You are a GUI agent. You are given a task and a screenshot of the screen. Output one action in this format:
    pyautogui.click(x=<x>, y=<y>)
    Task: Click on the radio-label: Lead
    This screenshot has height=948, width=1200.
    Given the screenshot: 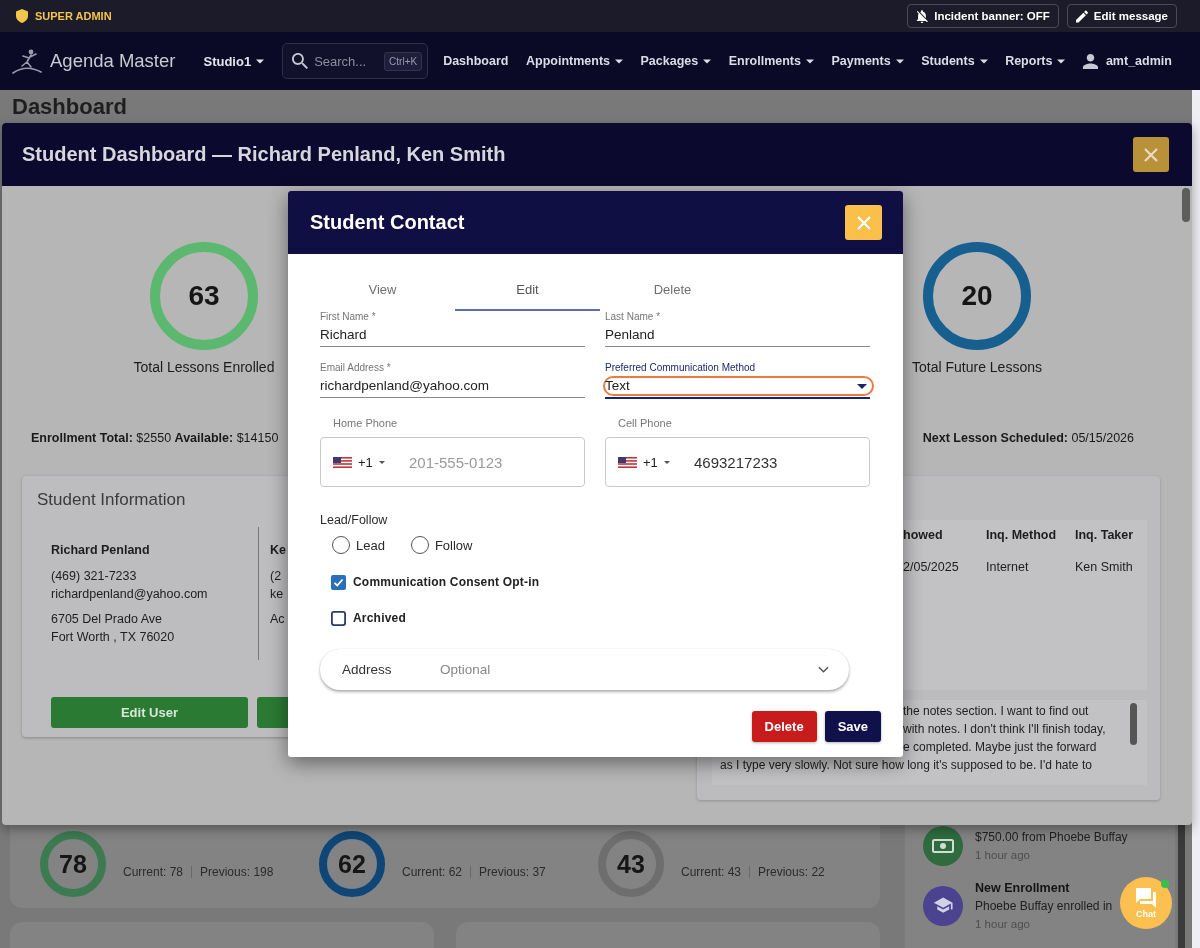 What is the action you would take?
    pyautogui.click(x=370, y=545)
    